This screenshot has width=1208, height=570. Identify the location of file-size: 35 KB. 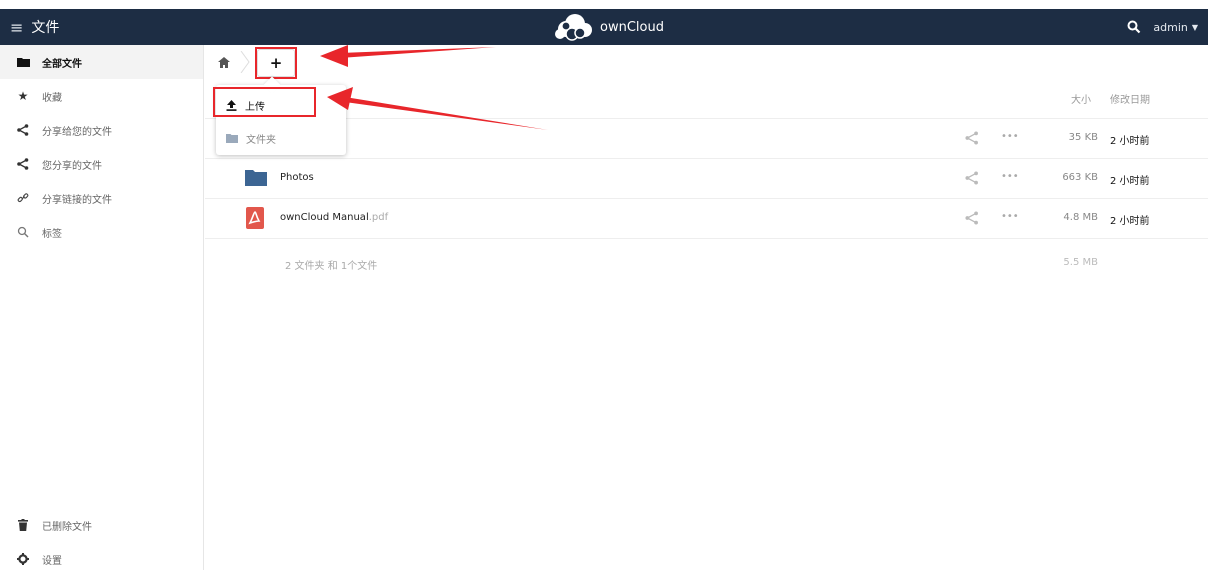
(1083, 137).